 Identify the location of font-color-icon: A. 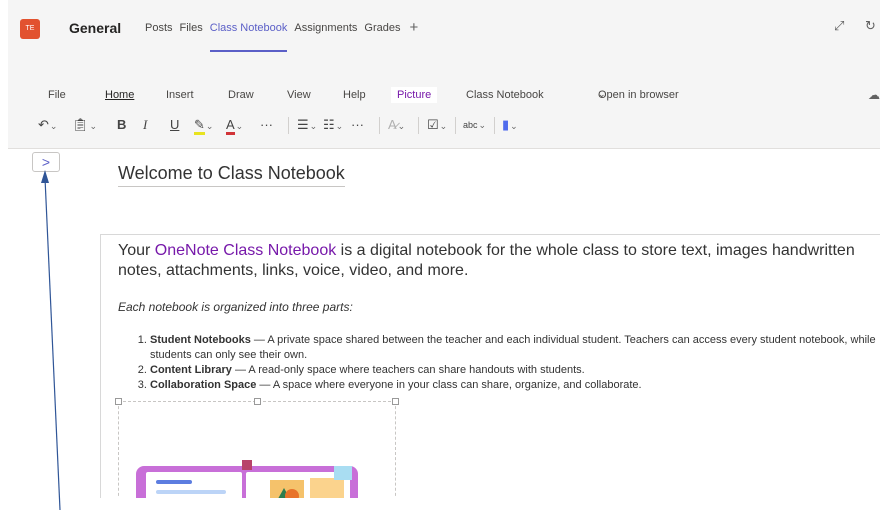
(230, 126).